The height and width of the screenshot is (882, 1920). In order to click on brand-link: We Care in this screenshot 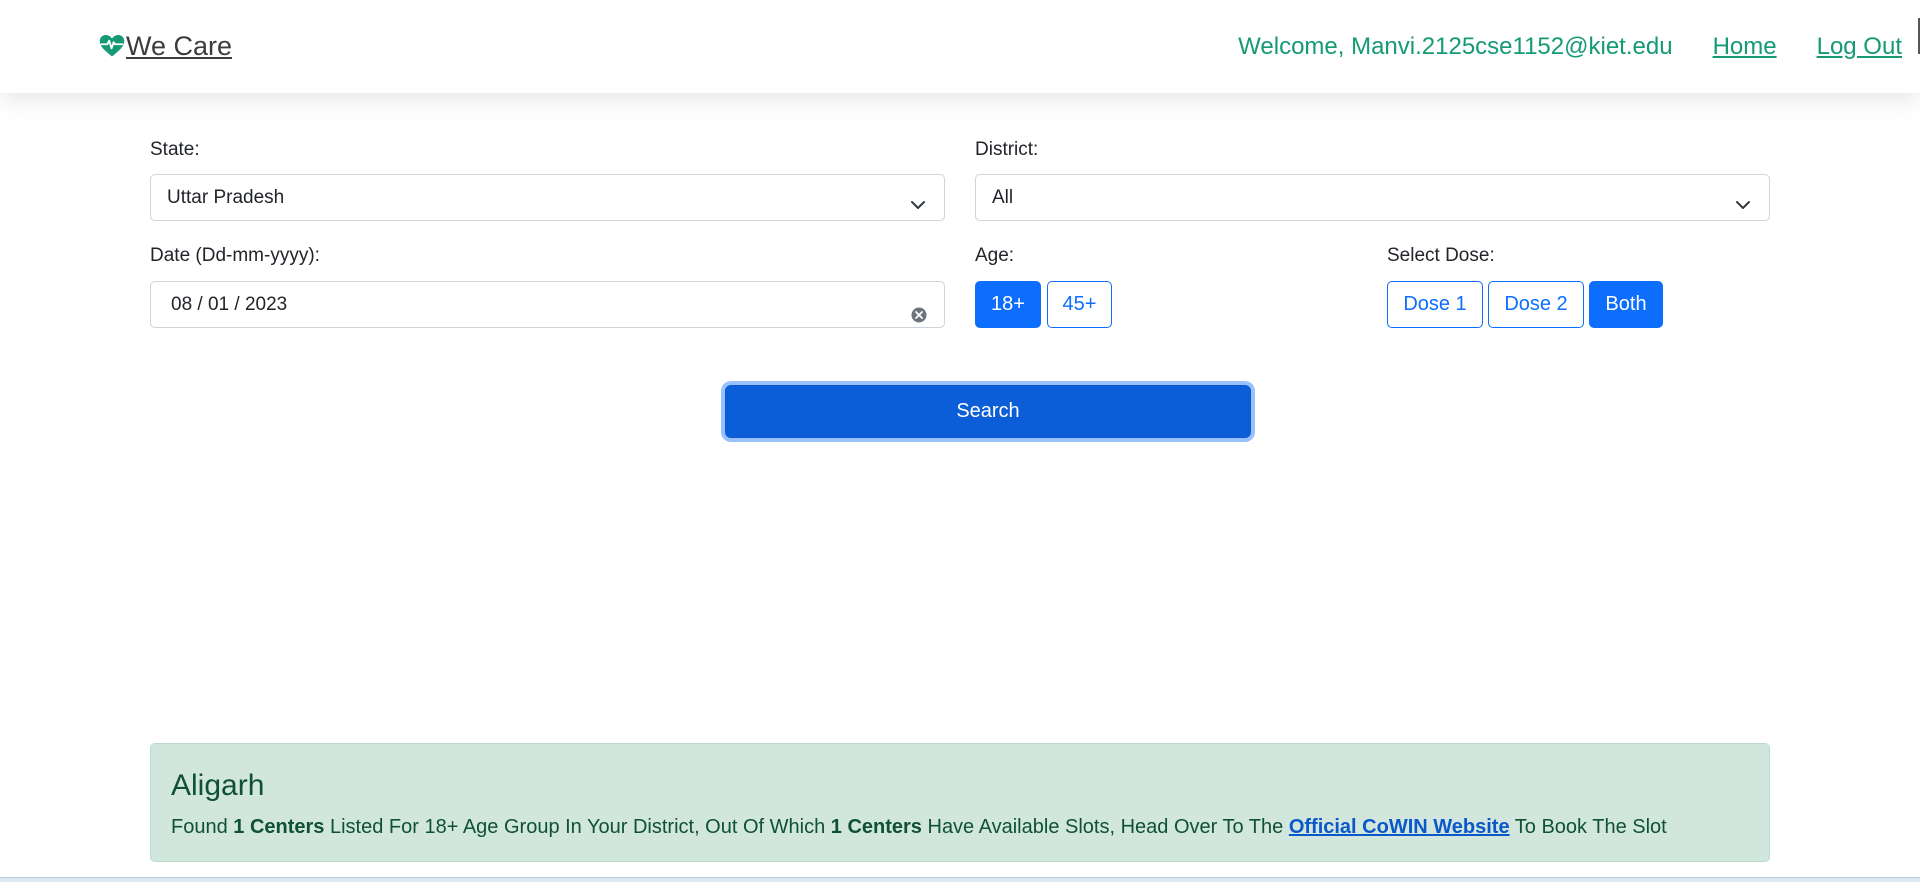, I will do `click(165, 46)`.